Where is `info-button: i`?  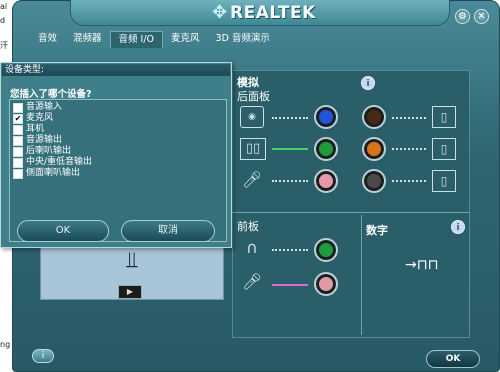
info-button: i is located at coordinates (43, 356).